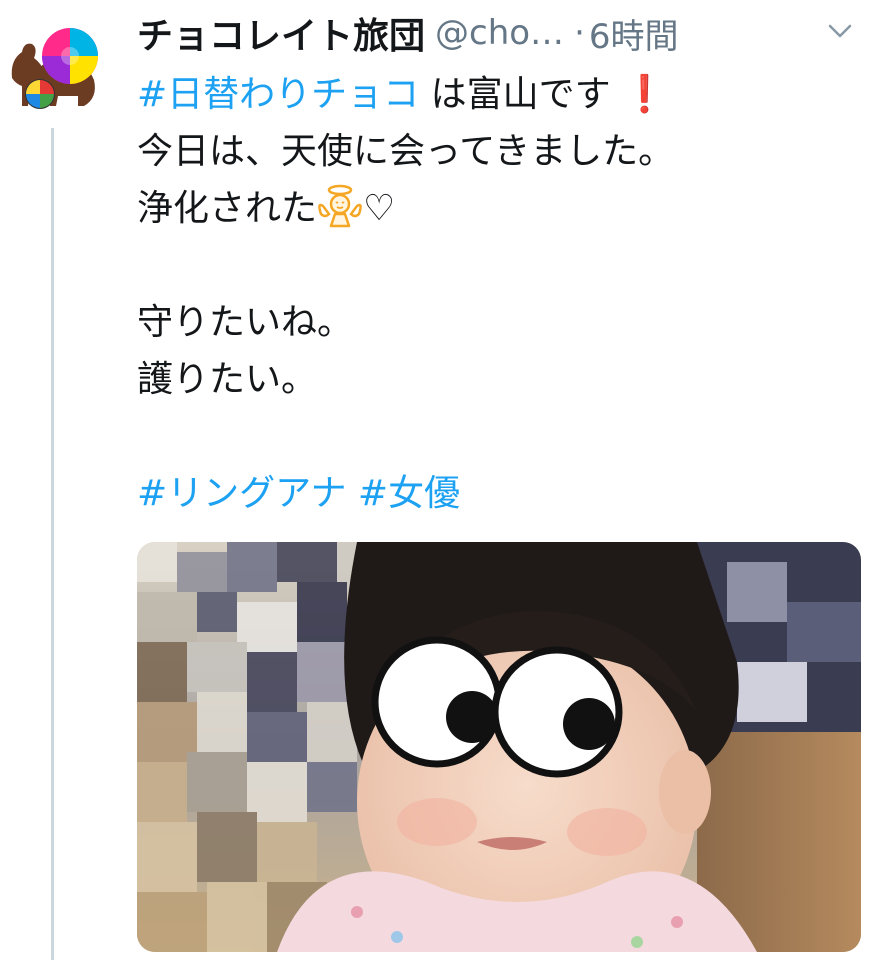 The width and height of the screenshot is (869, 960). Describe the element at coordinates (409, 493) in the screenshot. I see `hashtag-link: #女優` at that location.